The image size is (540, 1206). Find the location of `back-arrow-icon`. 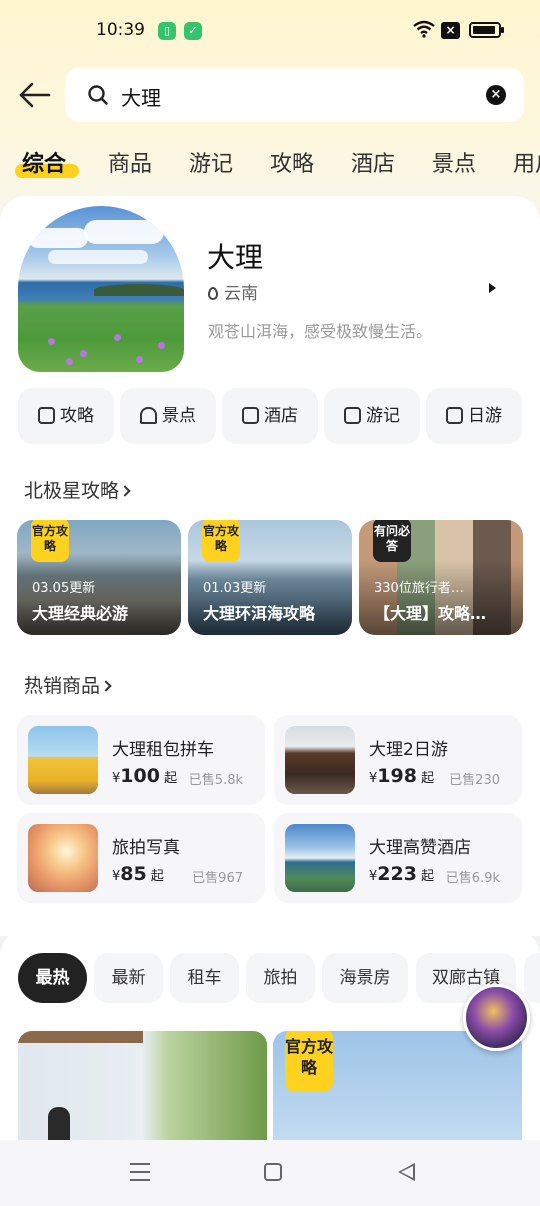

back-arrow-icon is located at coordinates (35, 95).